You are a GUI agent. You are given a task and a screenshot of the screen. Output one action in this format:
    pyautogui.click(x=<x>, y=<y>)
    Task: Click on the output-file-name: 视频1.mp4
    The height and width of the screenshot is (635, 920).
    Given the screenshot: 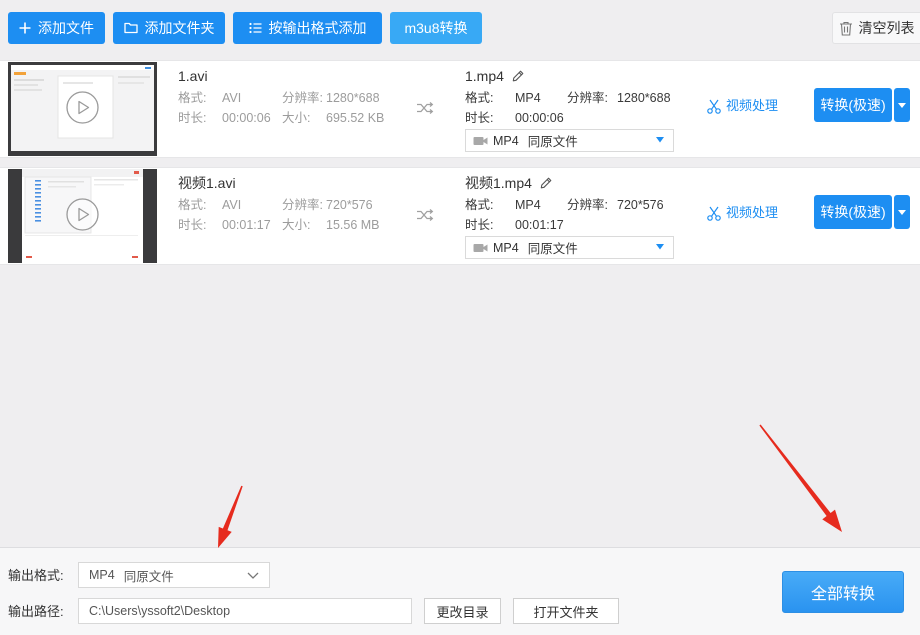 What is the action you would take?
    pyautogui.click(x=498, y=183)
    